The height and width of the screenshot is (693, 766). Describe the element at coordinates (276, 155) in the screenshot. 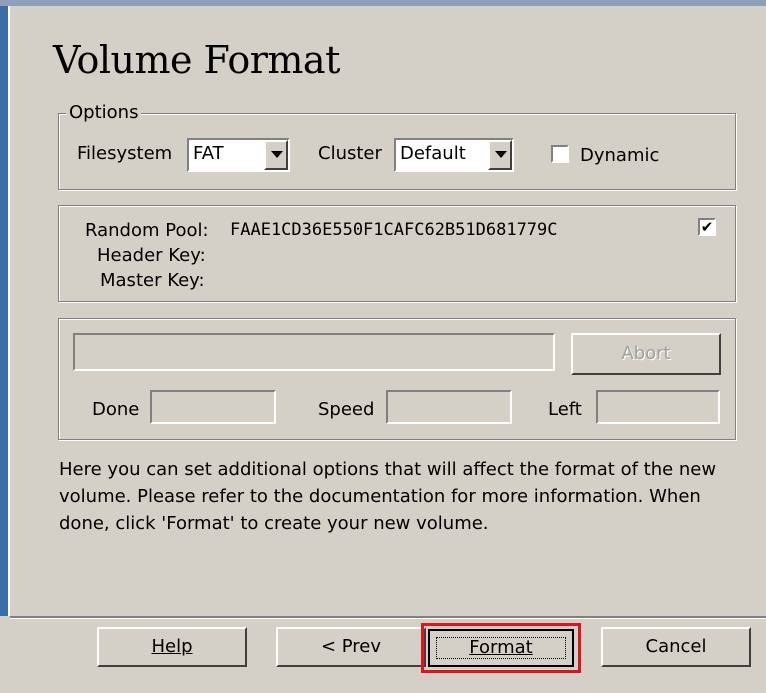

I see `filesystem-dropdown-arrow-icon` at that location.